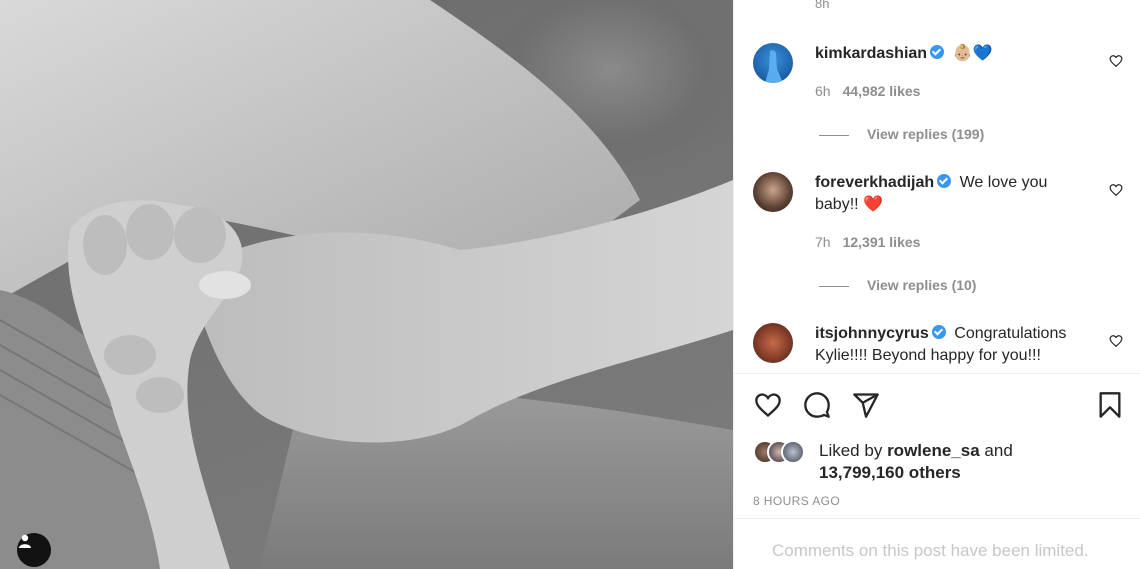  I want to click on comment-meta: 7h 12,391 likes, so click(867, 242).